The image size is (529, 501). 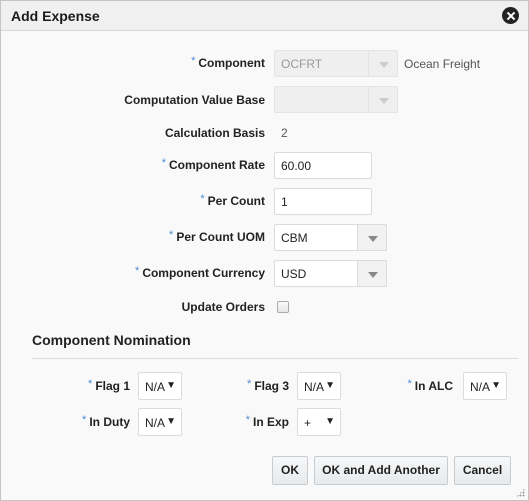 I want to click on component-rate-input: 60.00, so click(x=323, y=165).